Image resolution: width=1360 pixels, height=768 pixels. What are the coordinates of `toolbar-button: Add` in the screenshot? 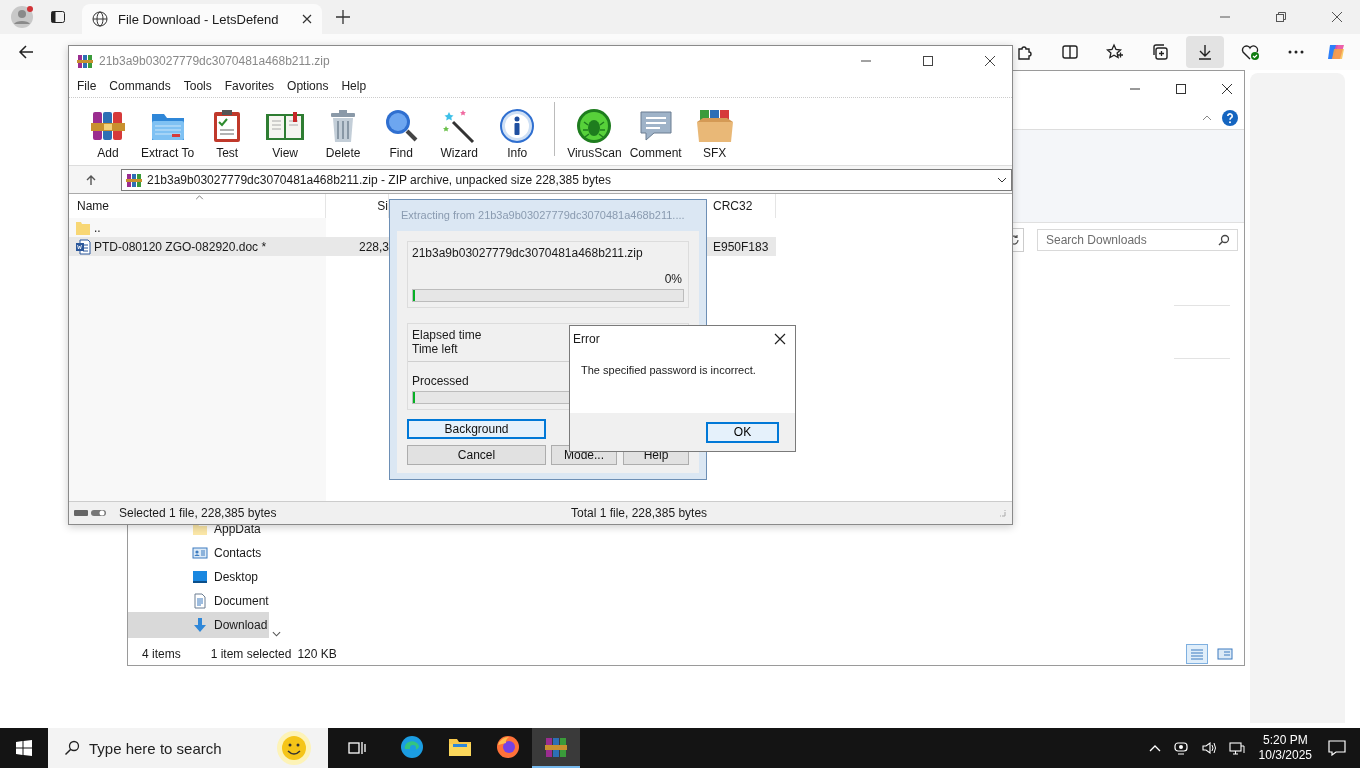 It's located at (108, 134).